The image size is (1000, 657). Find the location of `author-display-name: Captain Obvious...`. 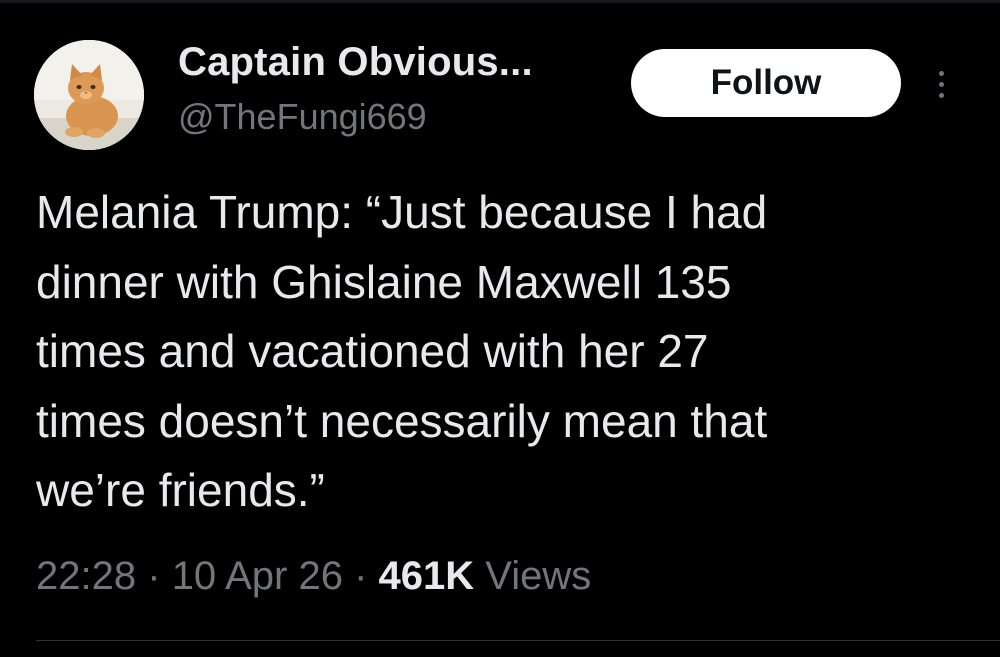

author-display-name: Captain Obvious... is located at coordinates (355, 62).